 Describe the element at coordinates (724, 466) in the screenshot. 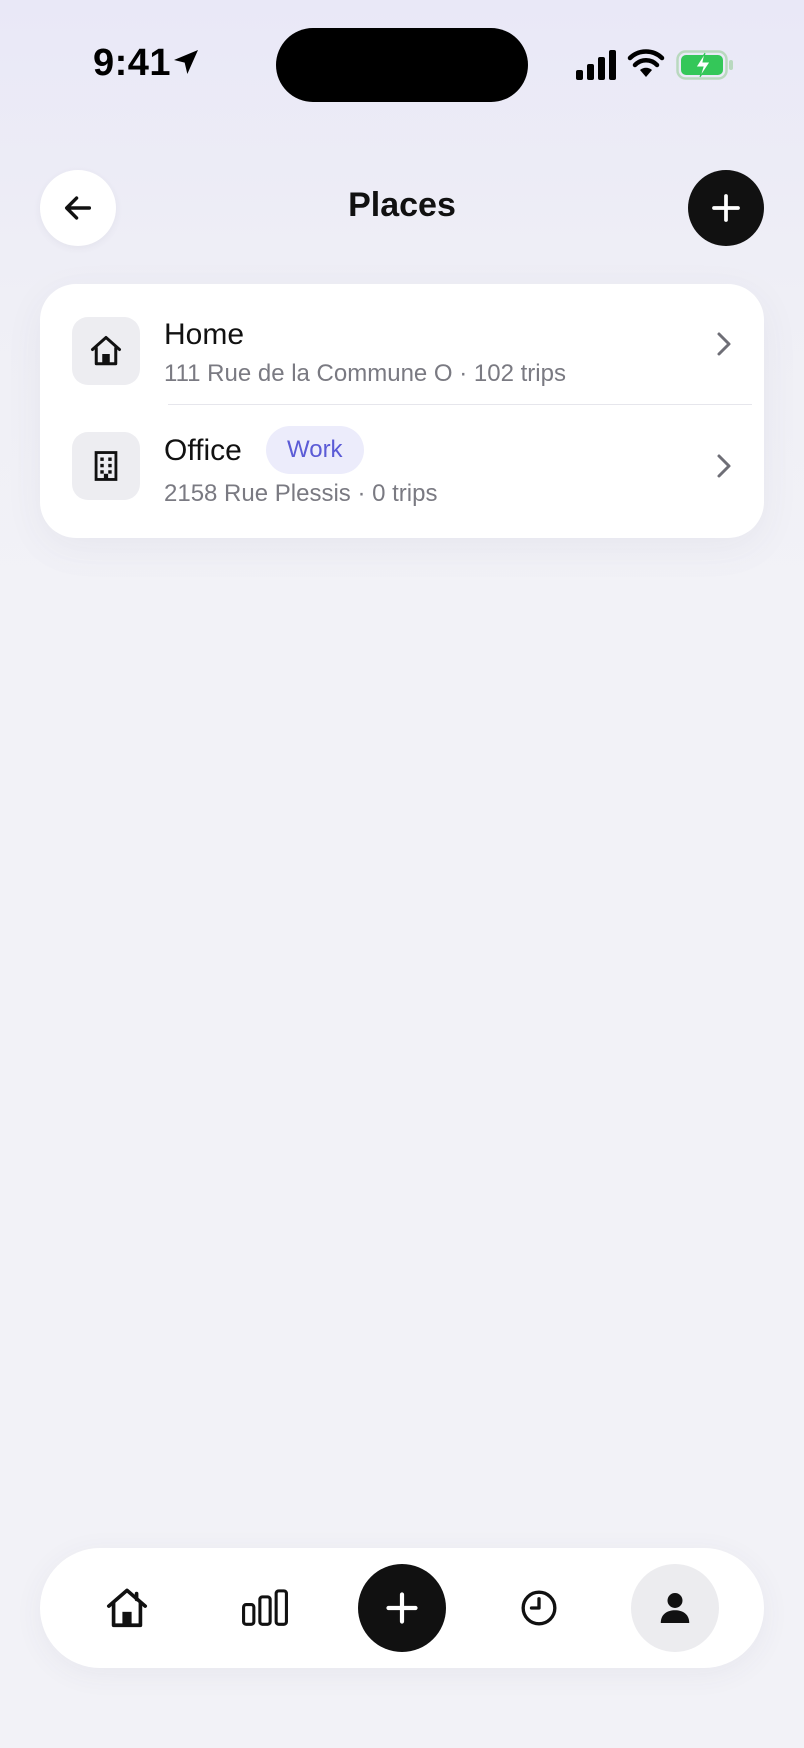

I see `chevron-right-icon` at that location.